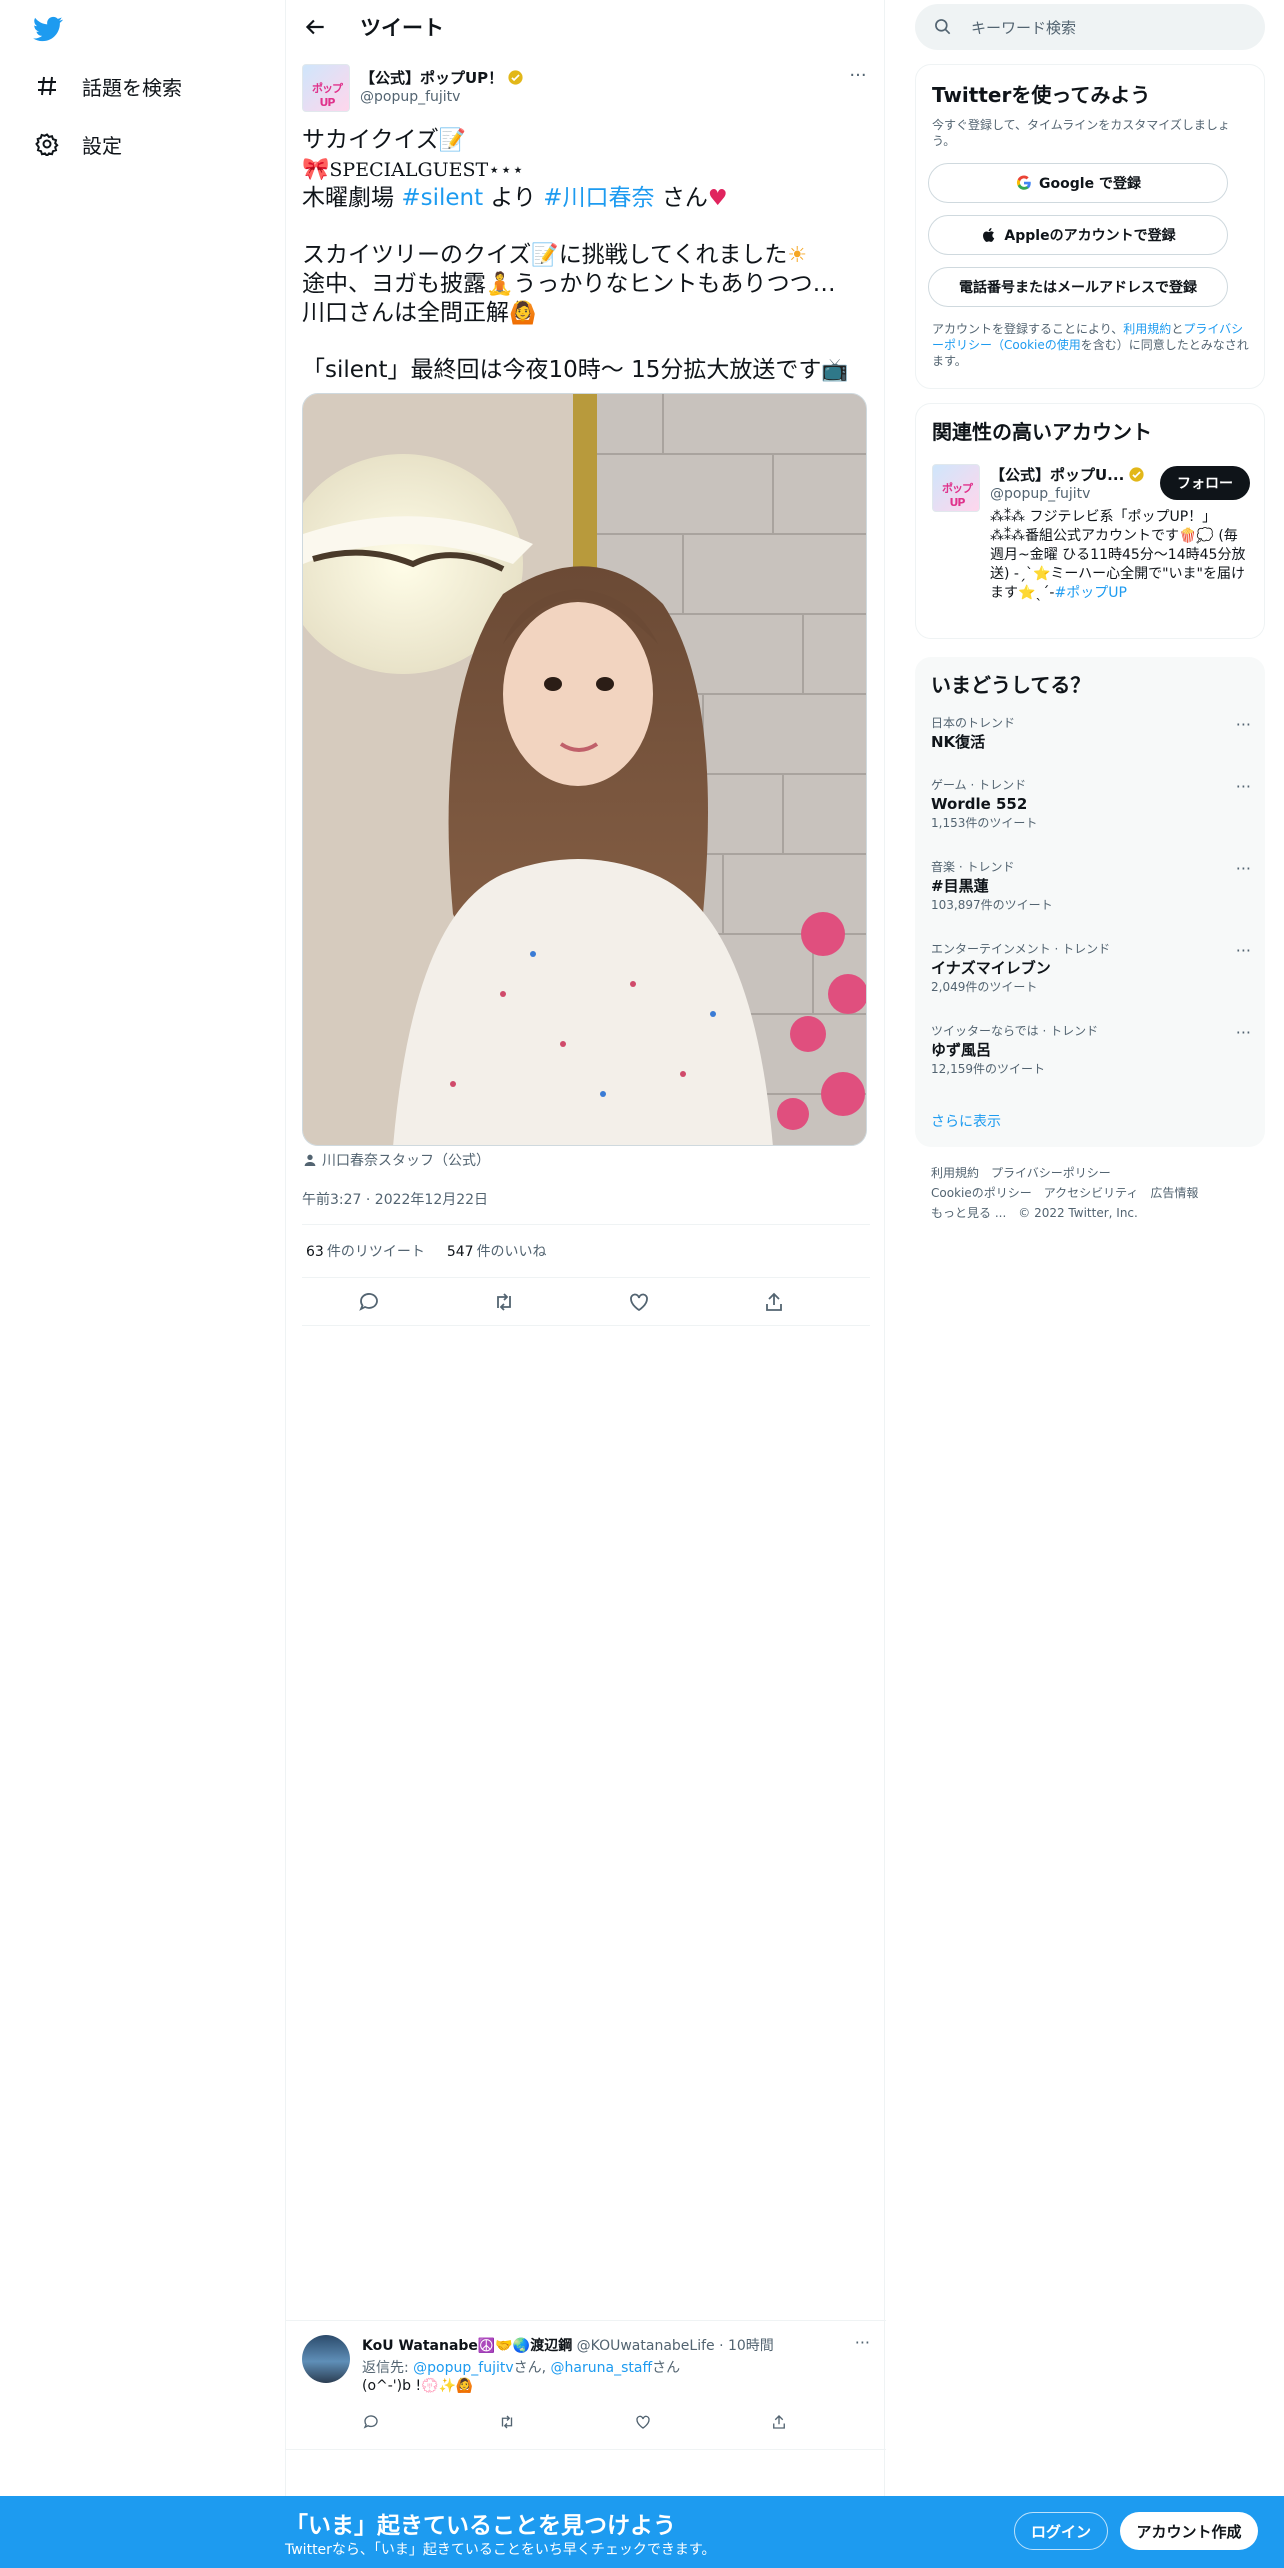 The height and width of the screenshot is (2568, 1284). What do you see at coordinates (463, 2368) in the screenshot?
I see `reply-to-user1: @popup_fujitv` at bounding box center [463, 2368].